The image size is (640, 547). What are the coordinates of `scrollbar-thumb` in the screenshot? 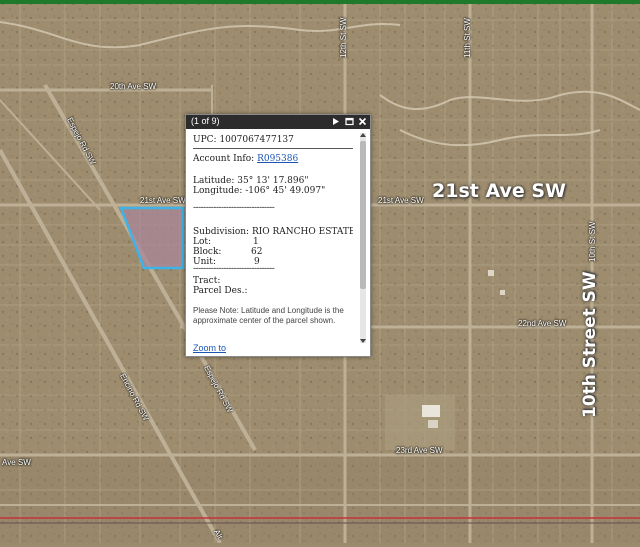 It's located at (363, 215).